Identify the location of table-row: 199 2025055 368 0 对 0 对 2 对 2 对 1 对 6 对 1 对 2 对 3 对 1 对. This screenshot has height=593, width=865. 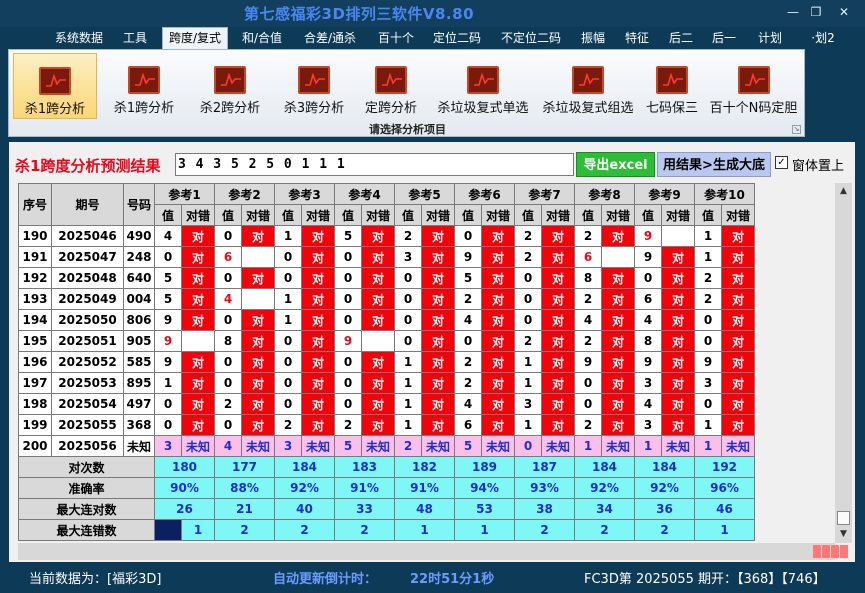
(386, 425).